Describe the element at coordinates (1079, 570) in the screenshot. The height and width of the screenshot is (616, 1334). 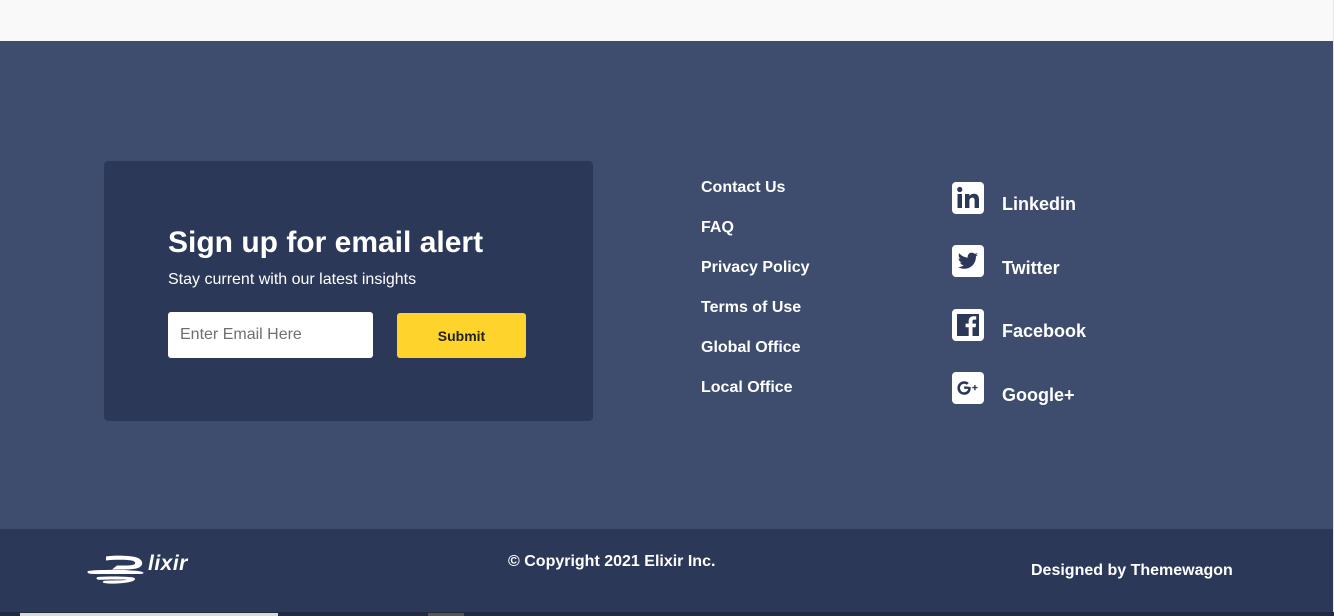
I see `designed-by-prefix: Designed by` at that location.